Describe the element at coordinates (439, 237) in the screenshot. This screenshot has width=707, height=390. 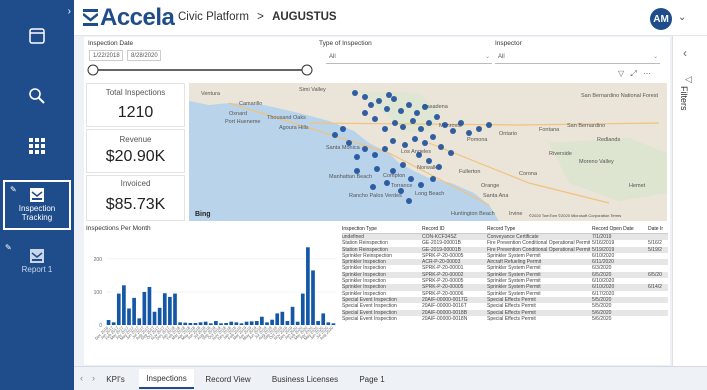
I see `table-cell: CON-KCF34SZ` at that location.